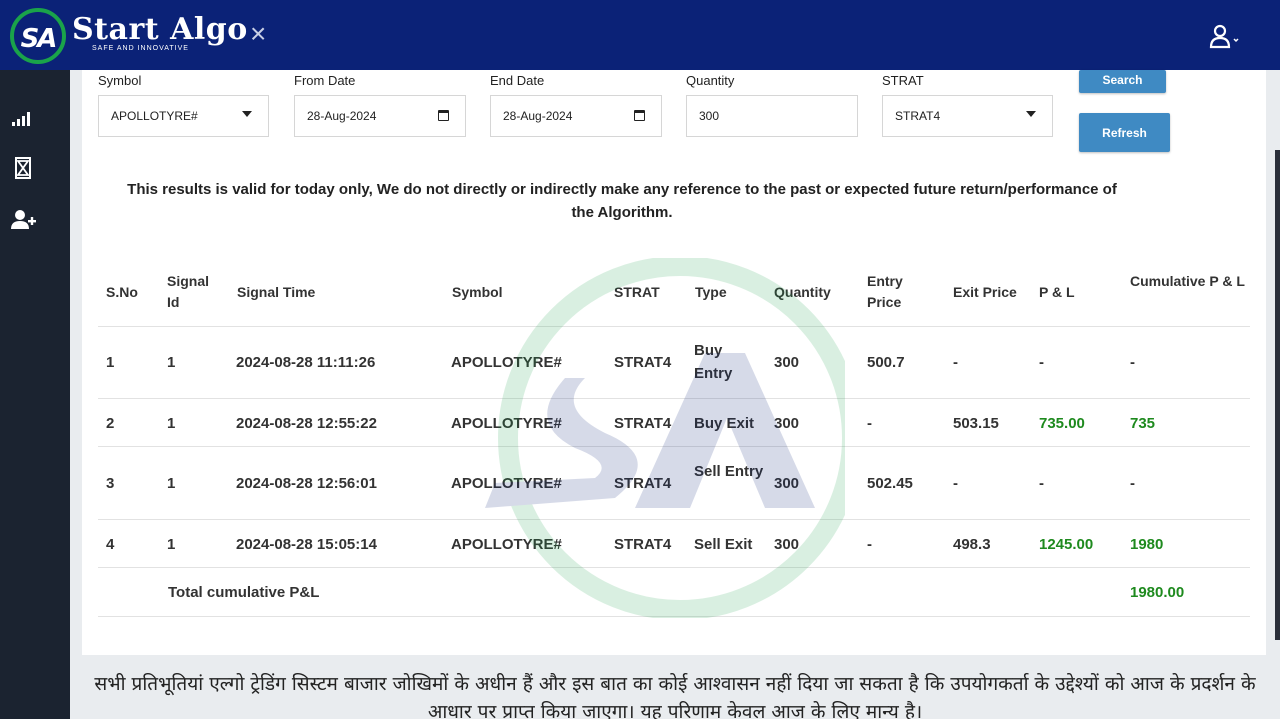 This screenshot has width=1280, height=719. What do you see at coordinates (110, 544) in the screenshot?
I see `cell-sno: 4` at bounding box center [110, 544].